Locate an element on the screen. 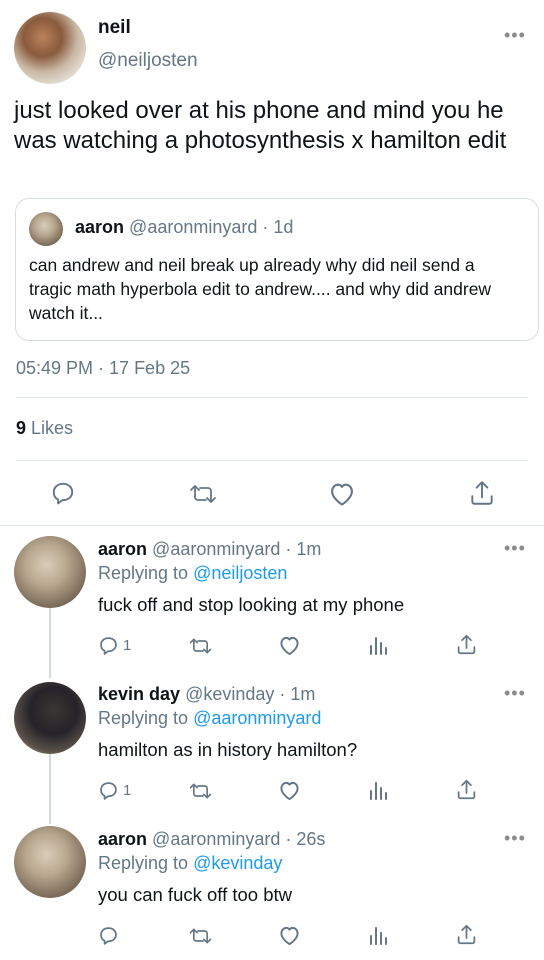 This screenshot has height=960, width=544. quote-handle: @aaronminyard is located at coordinates (193, 227).